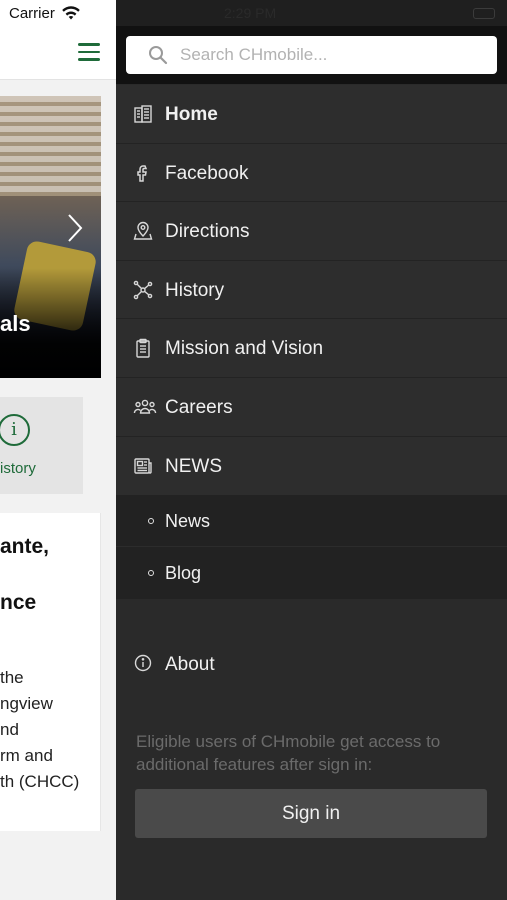  Describe the element at coordinates (145, 406) in the screenshot. I see `people-icon` at that location.